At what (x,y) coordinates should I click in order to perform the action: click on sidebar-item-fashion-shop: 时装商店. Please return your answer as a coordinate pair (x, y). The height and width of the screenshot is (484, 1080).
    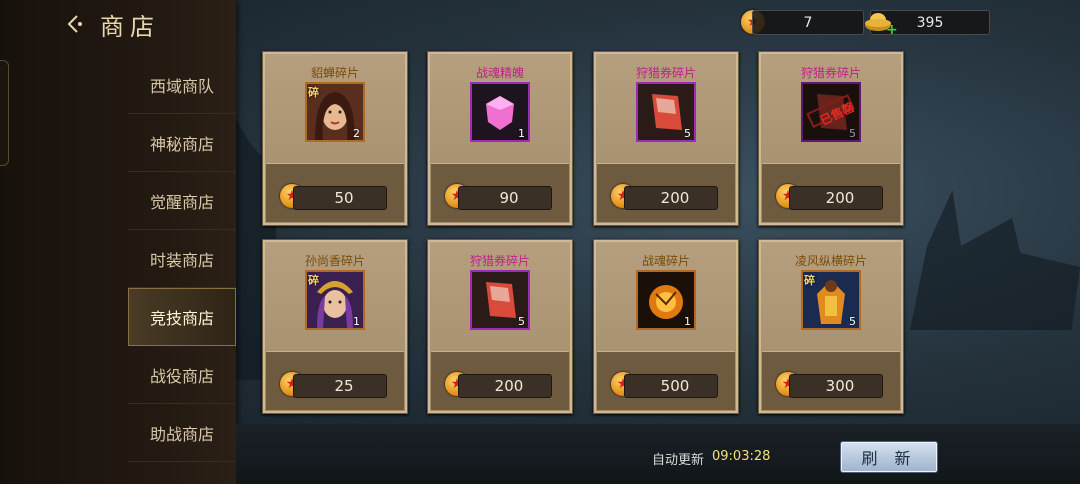
    Looking at the image, I should click on (182, 259).